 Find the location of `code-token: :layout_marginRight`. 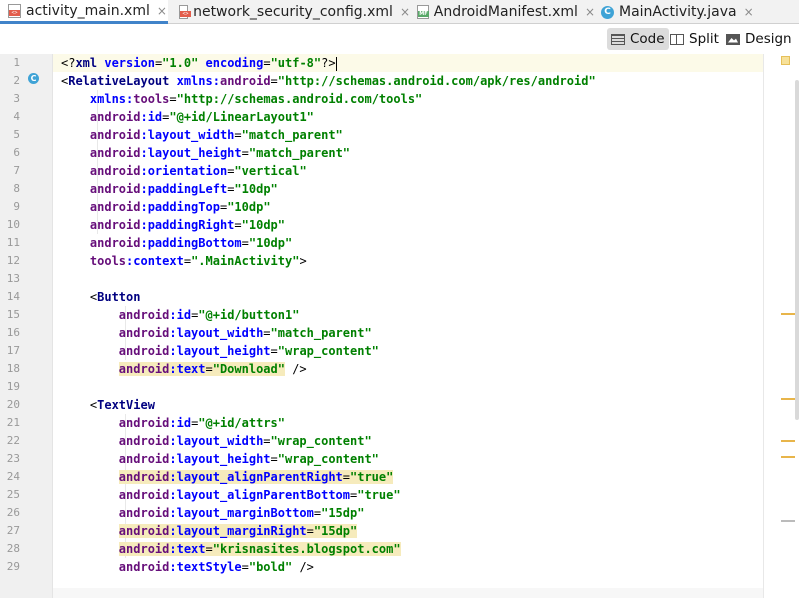

code-token: :layout_marginRight is located at coordinates (238, 531).